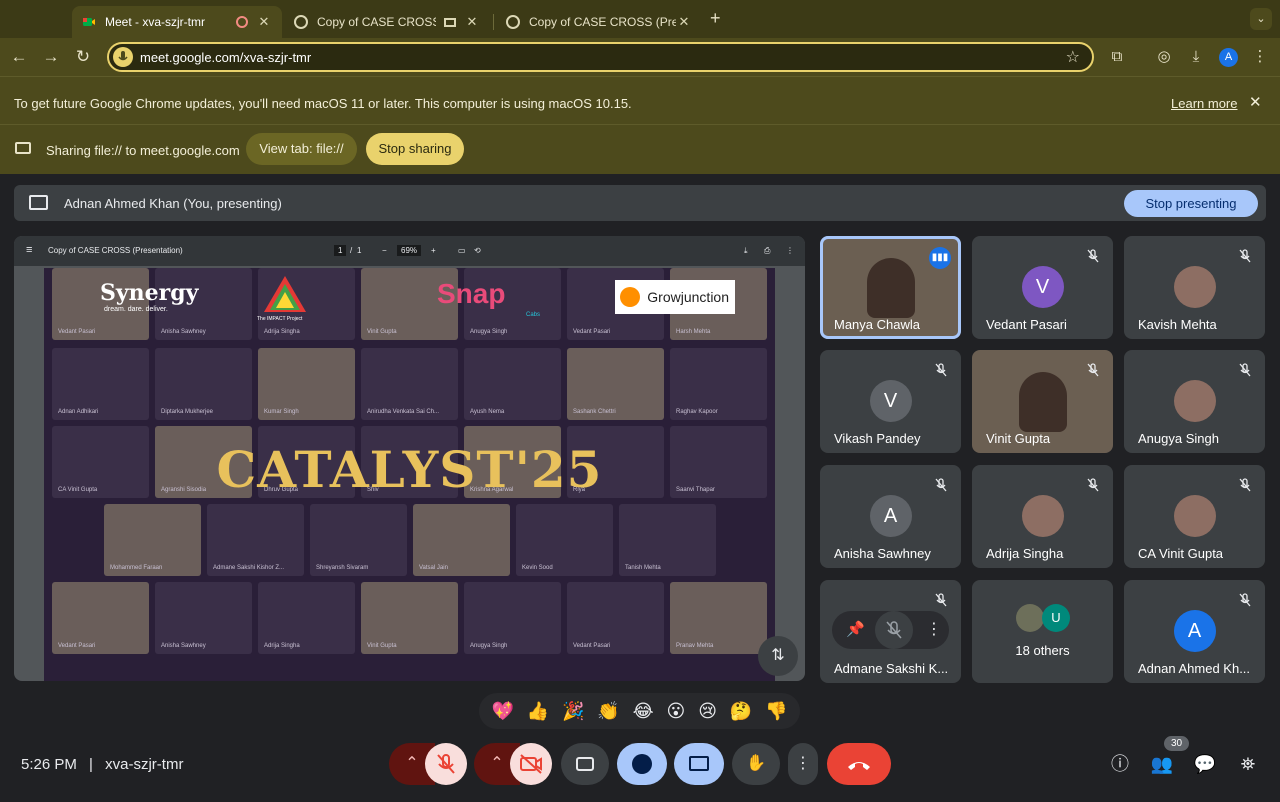 The image size is (1280, 802). Describe the element at coordinates (1191, 203) in the screenshot. I see `stop-presenting-button: Stop presenting` at that location.